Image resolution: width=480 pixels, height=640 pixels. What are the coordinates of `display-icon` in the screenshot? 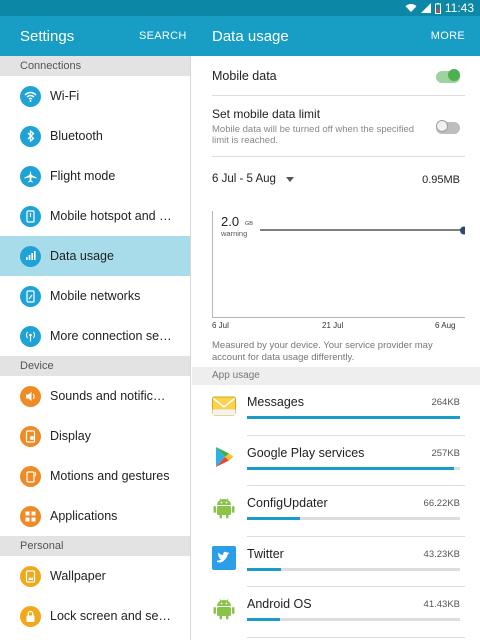 It's located at (30, 436).